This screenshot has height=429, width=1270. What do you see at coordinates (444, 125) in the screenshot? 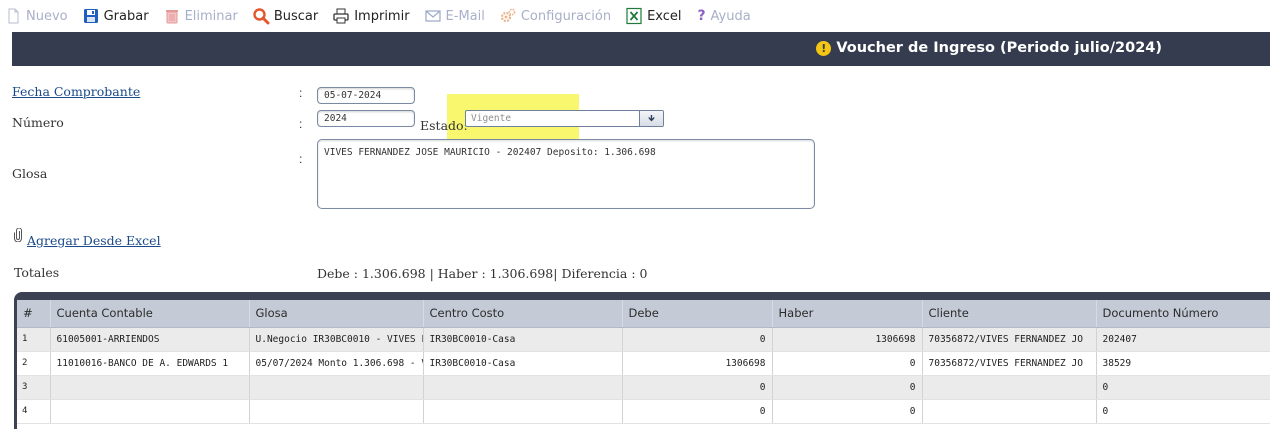
I see `estado-label: Estado:` at bounding box center [444, 125].